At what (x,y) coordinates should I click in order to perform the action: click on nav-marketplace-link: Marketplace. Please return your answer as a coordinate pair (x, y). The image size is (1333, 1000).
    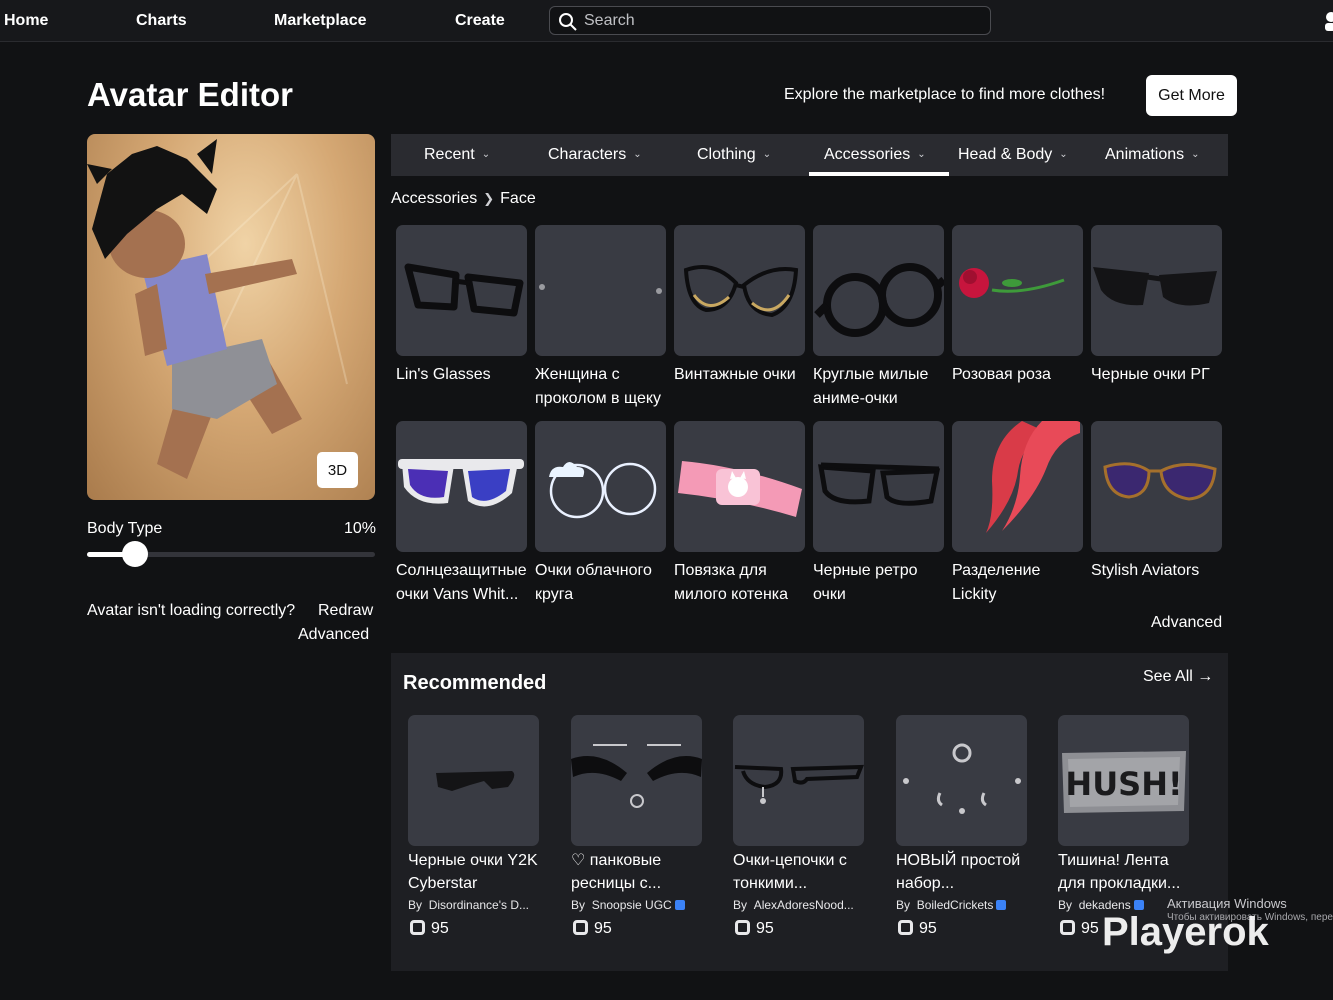
    Looking at the image, I should click on (320, 21).